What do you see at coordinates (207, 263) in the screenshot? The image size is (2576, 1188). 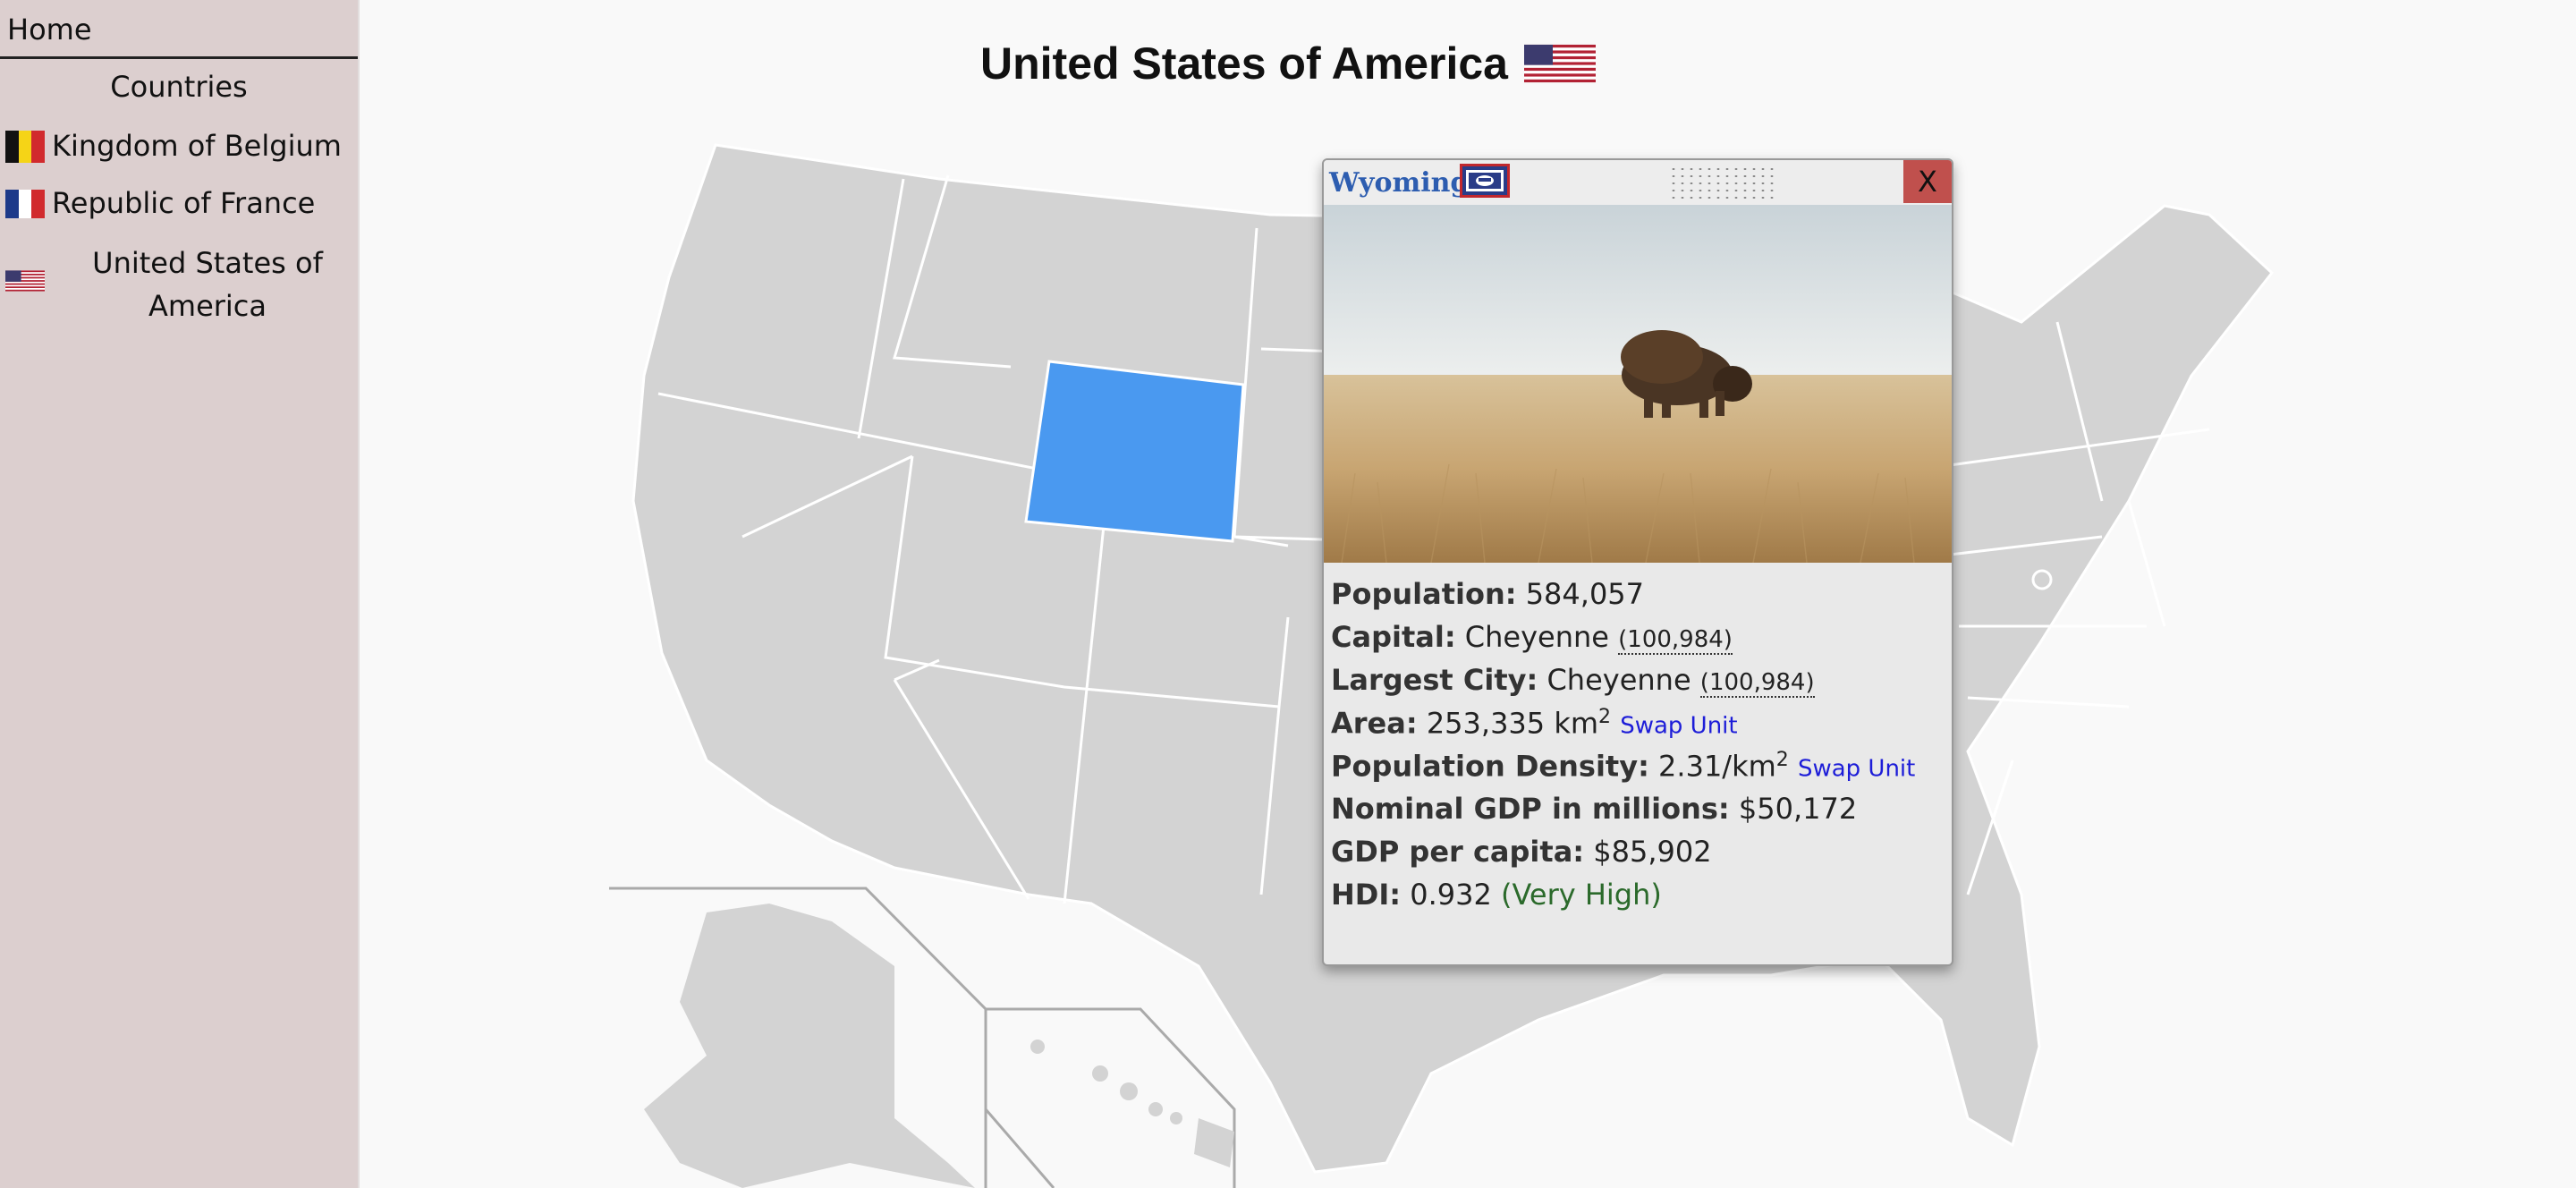 I see `sidebar-item-label-line1: United States of` at bounding box center [207, 263].